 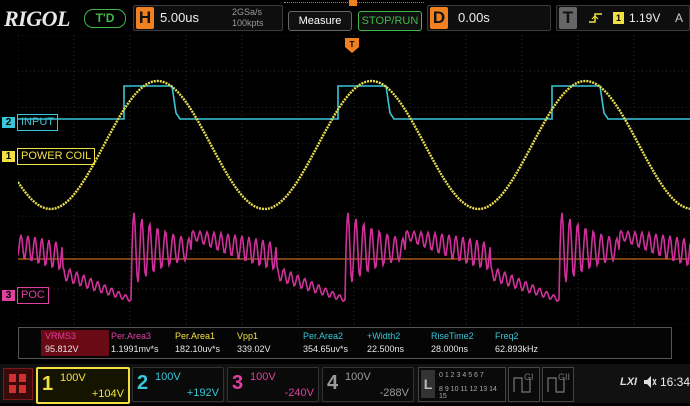 What do you see at coordinates (323, 336) in the screenshot?
I see `measurement-name: Per.Area2` at bounding box center [323, 336].